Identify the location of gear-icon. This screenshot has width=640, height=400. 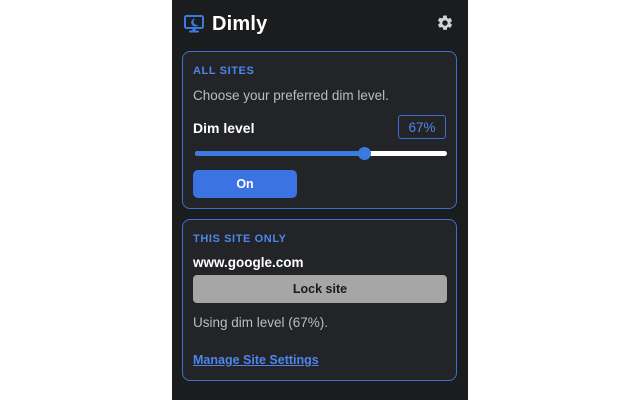
(445, 23).